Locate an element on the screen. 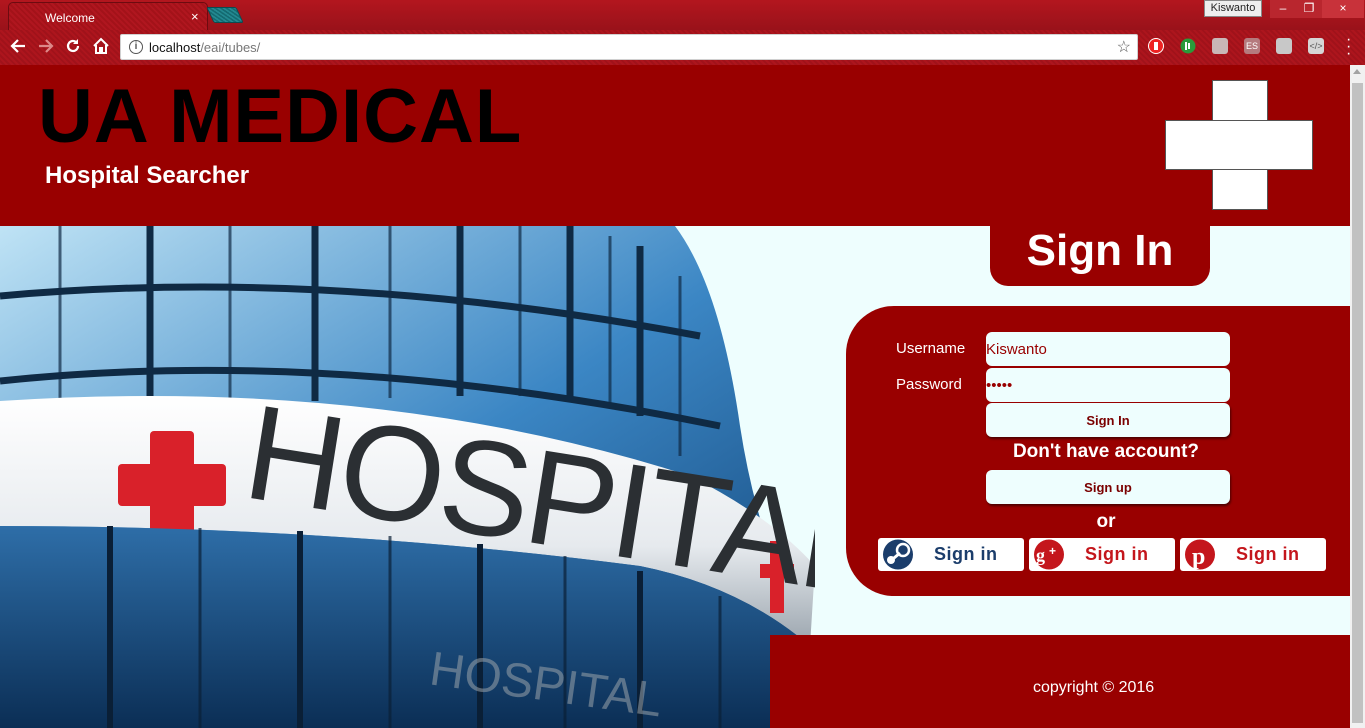 The image size is (1365, 728). new-tab-button is located at coordinates (225, 15).